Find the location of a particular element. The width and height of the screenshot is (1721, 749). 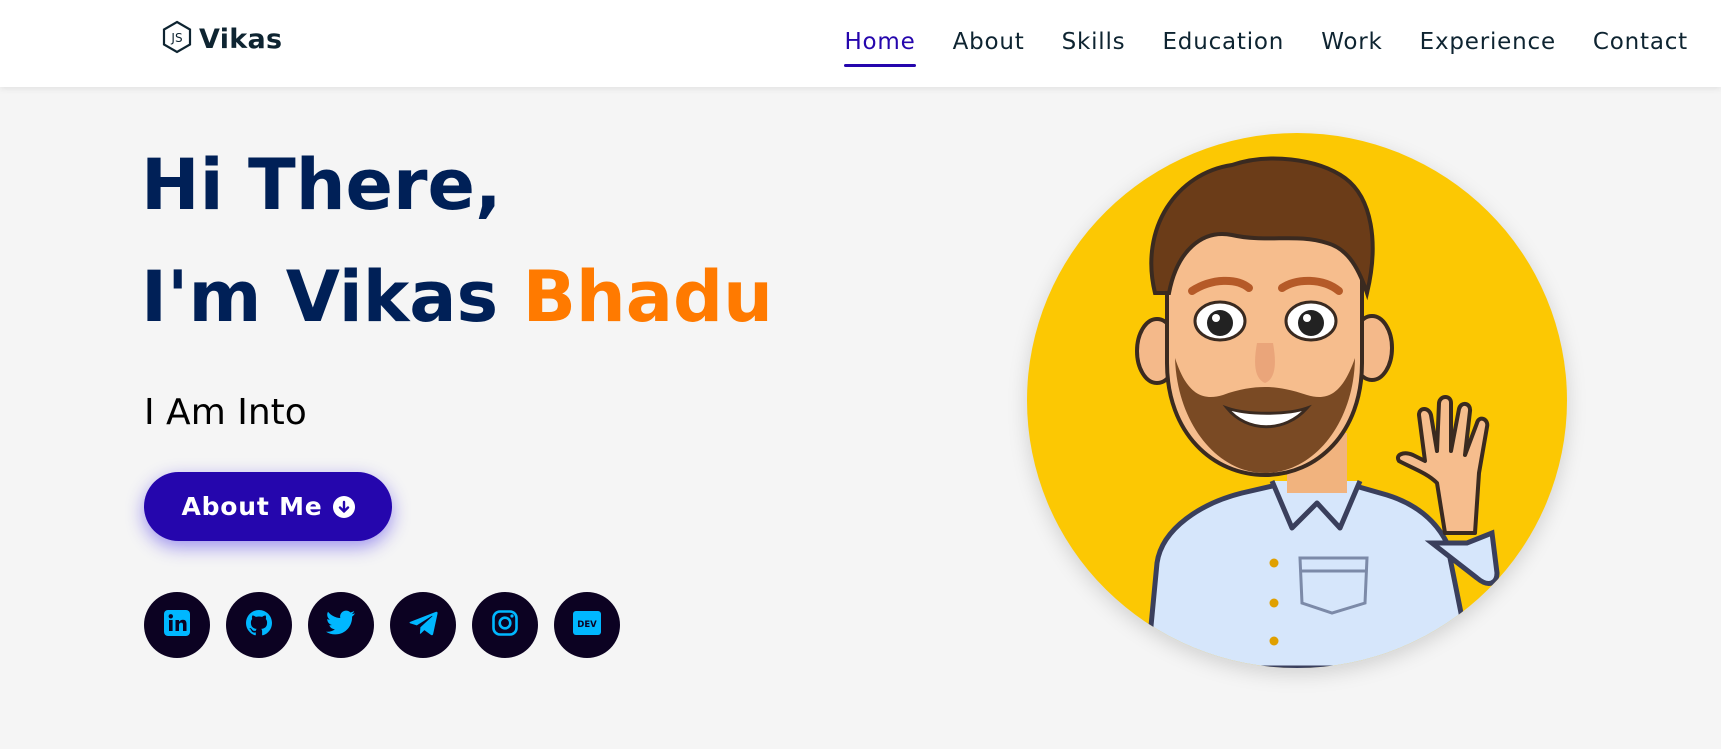

hero-tagline: I Am Into is located at coordinates (225, 412).